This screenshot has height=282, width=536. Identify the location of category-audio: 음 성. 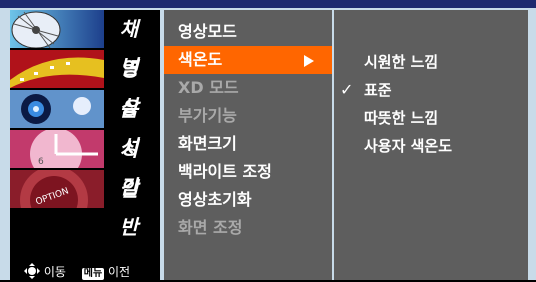
(85, 124).